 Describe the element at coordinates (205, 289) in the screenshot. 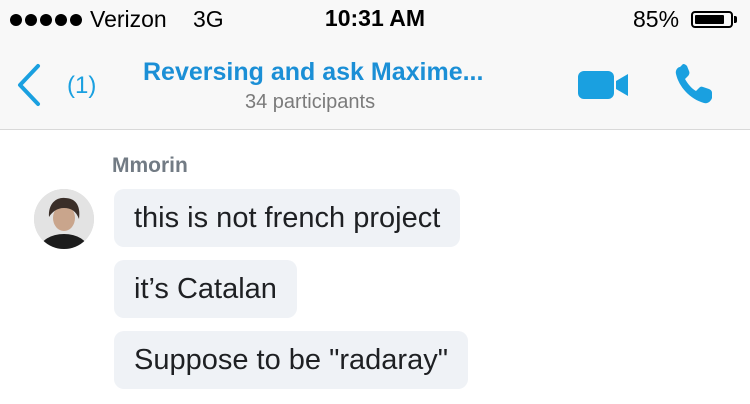

I see `message-bubble: it’s Catalan` at that location.